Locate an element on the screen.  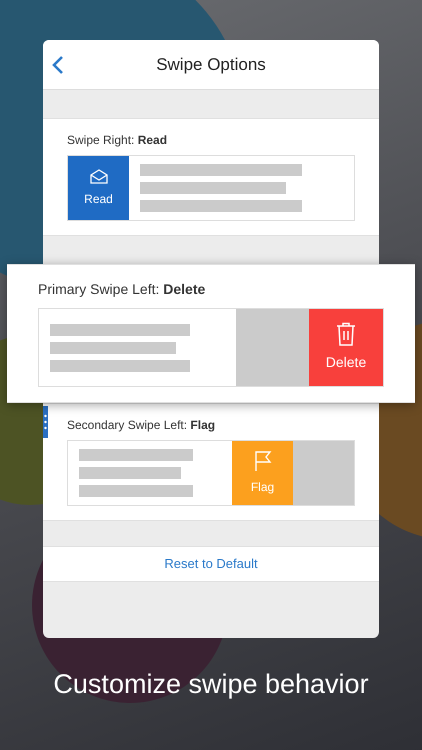
option-label: Primary Swipe Left: Delete is located at coordinates (122, 289).